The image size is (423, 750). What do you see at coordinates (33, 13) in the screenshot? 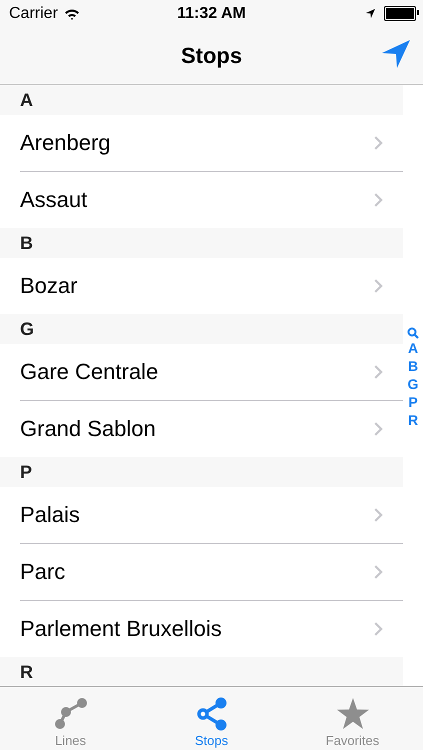
I see `carrier-name: Carrier` at bounding box center [33, 13].